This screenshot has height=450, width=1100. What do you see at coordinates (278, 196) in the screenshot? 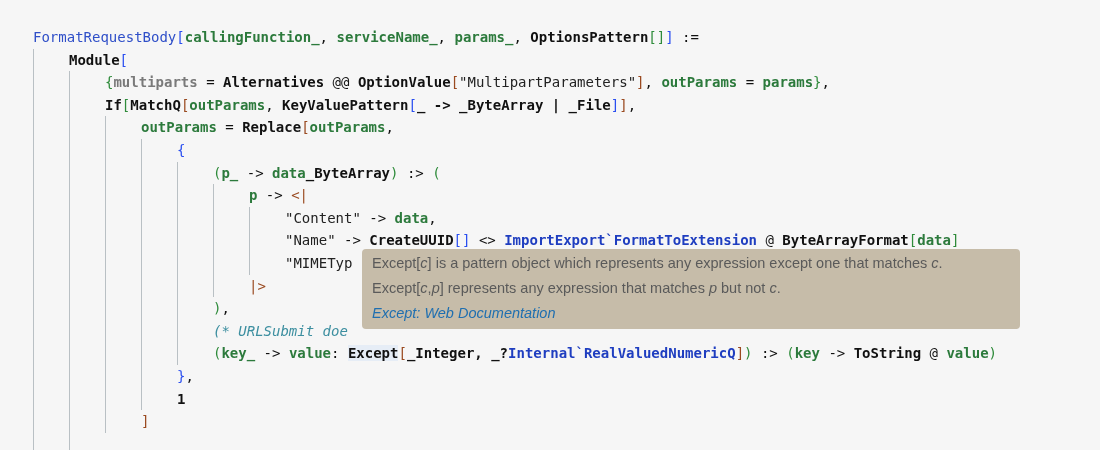
I see `code-line: p -> <|` at bounding box center [278, 196].